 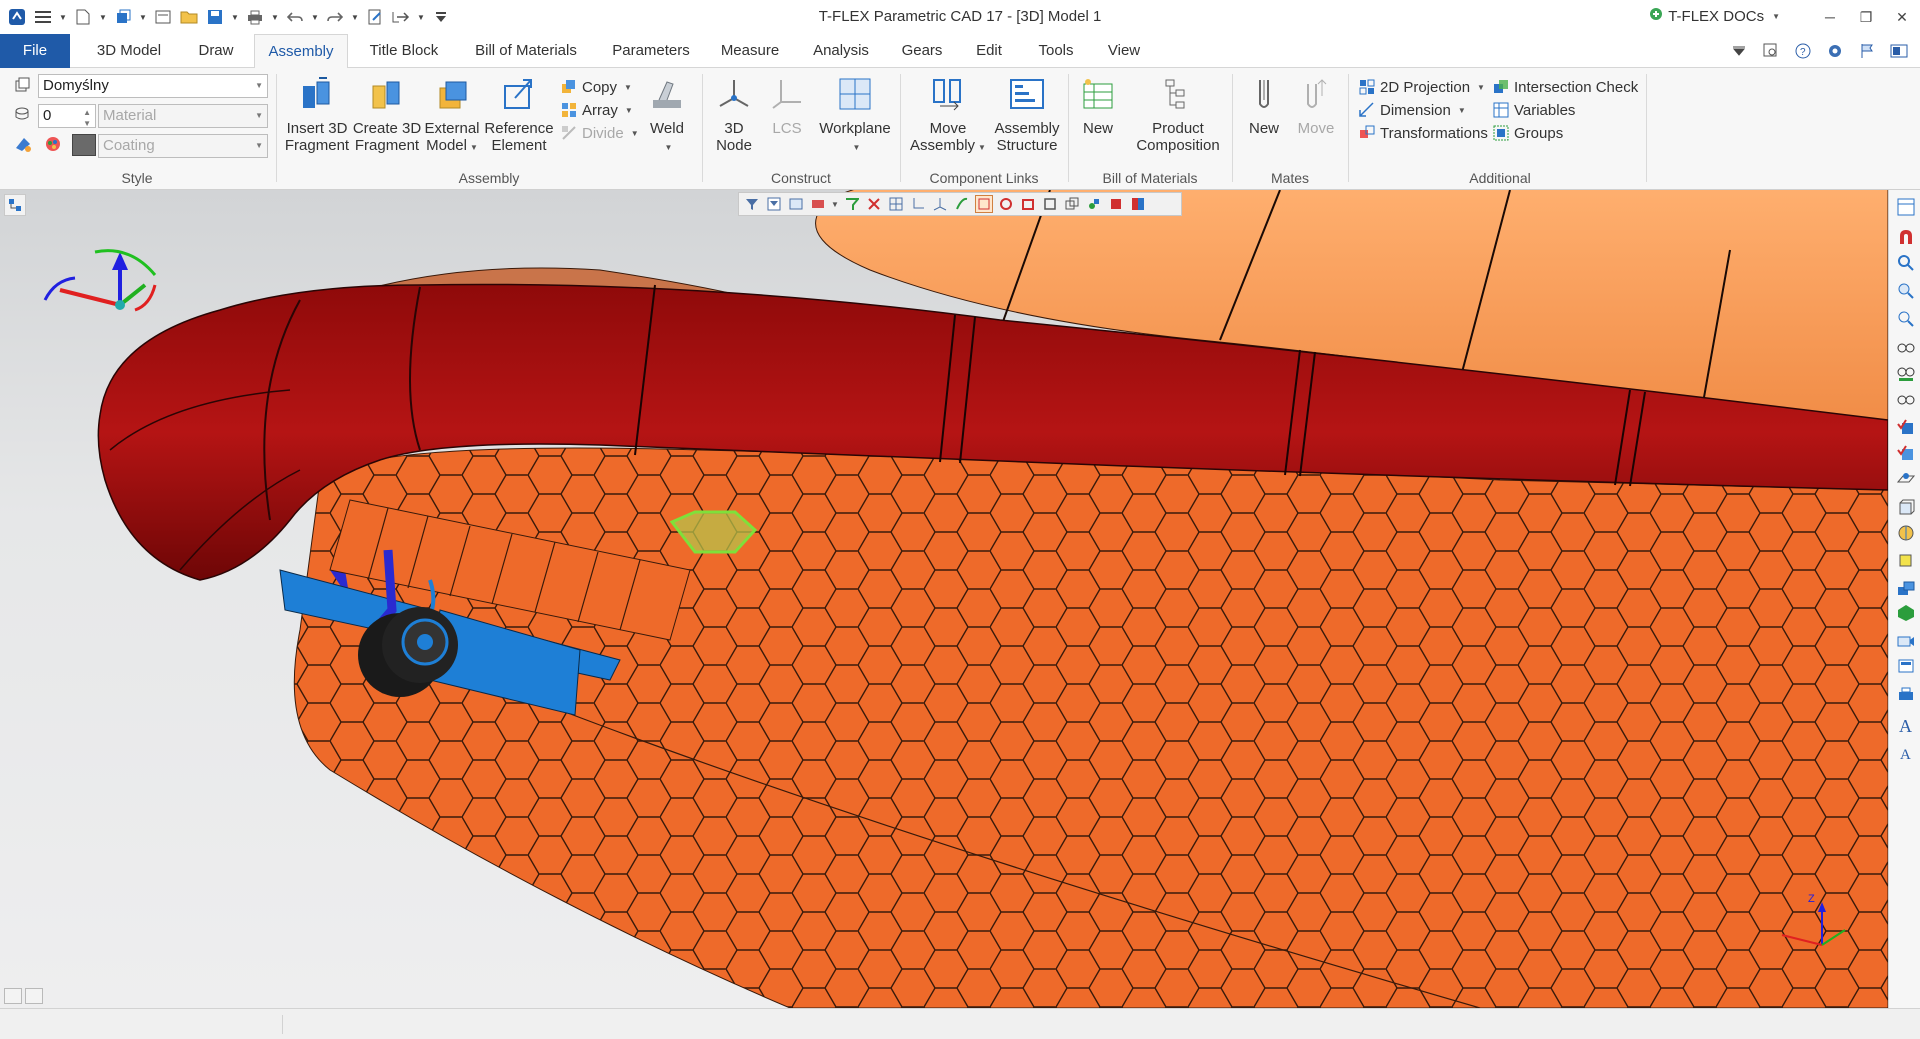 What do you see at coordinates (1412, 110) in the screenshot?
I see `dimension-button: Dimension ▼` at bounding box center [1412, 110].